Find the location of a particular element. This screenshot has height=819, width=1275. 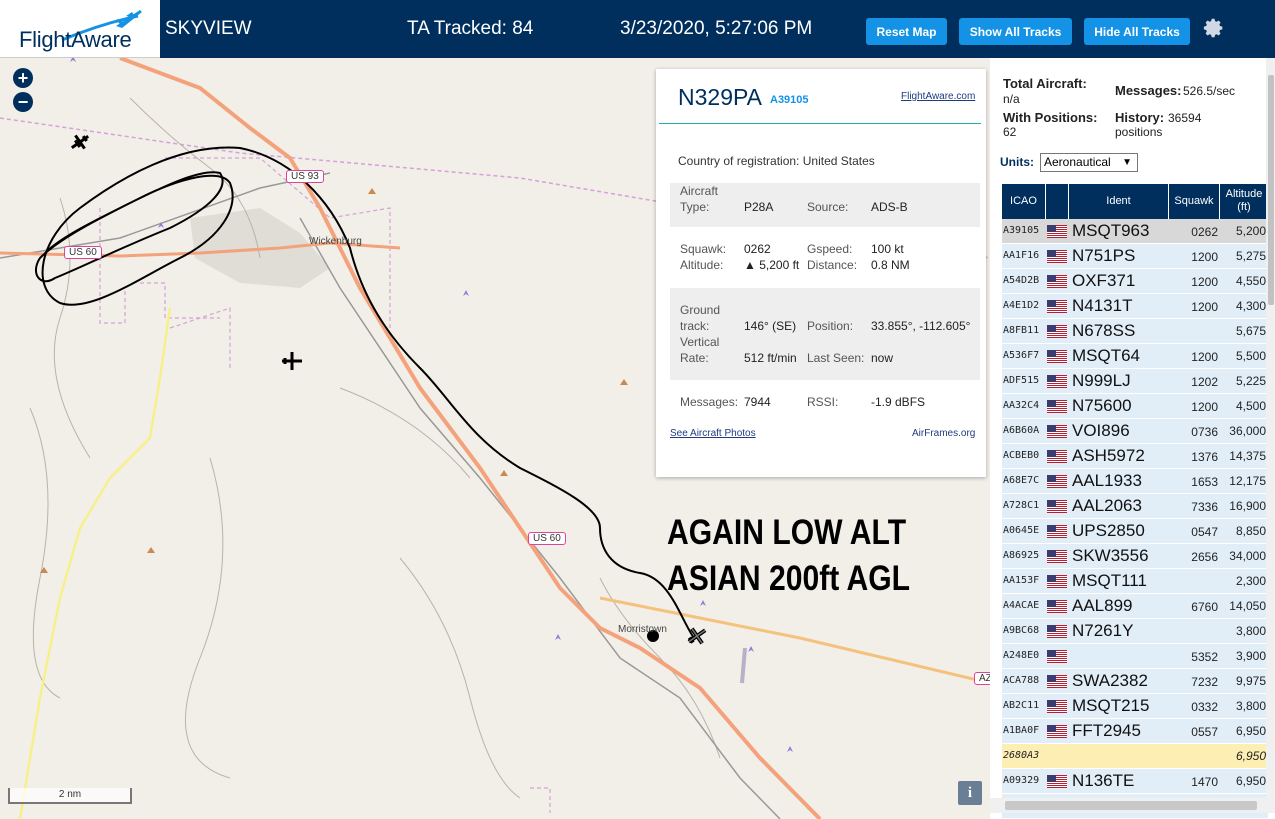

country-label: Country of registration: is located at coordinates (739, 161).